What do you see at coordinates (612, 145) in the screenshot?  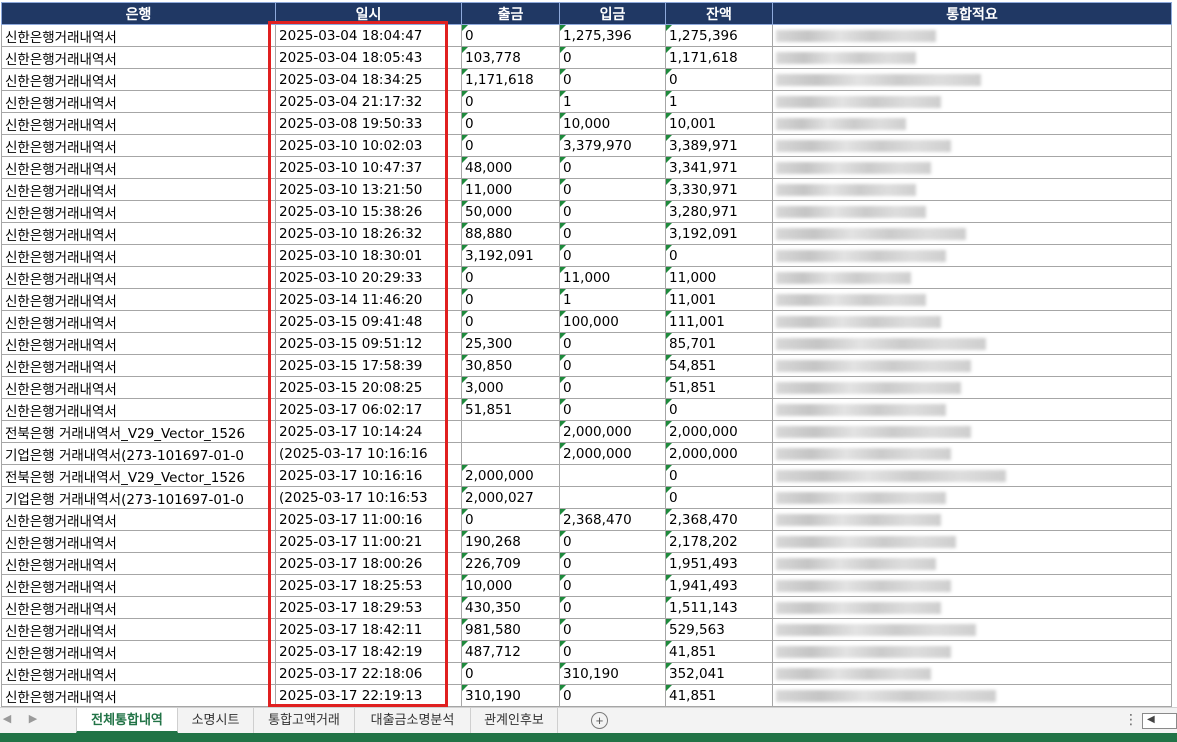 I see `cell-deposit: 3,379,970` at bounding box center [612, 145].